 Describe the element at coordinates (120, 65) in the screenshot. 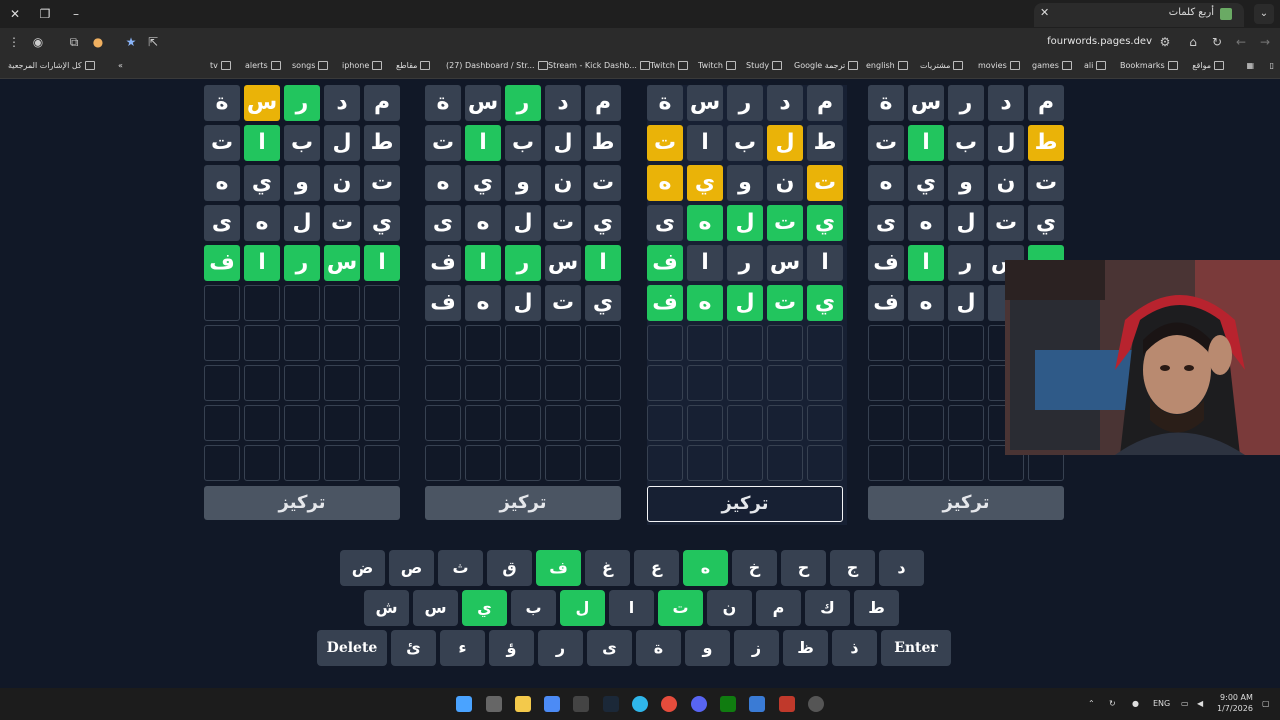

I see `more-bookmarks-icon: «` at that location.